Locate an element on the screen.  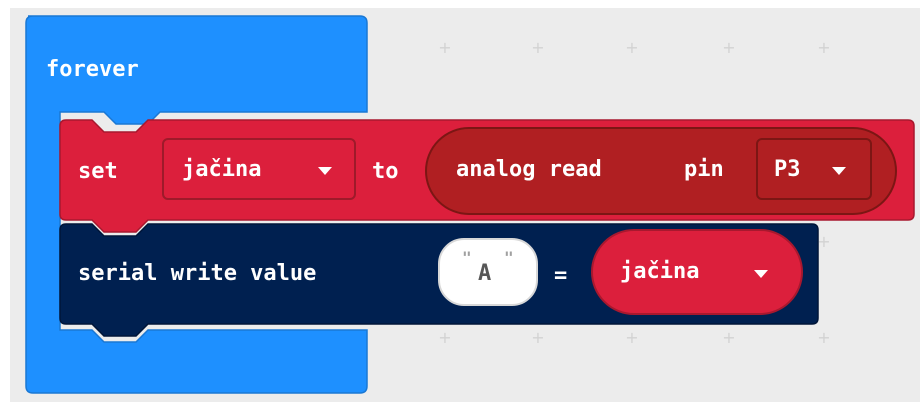
string-input-value: A is located at coordinates (485, 273).